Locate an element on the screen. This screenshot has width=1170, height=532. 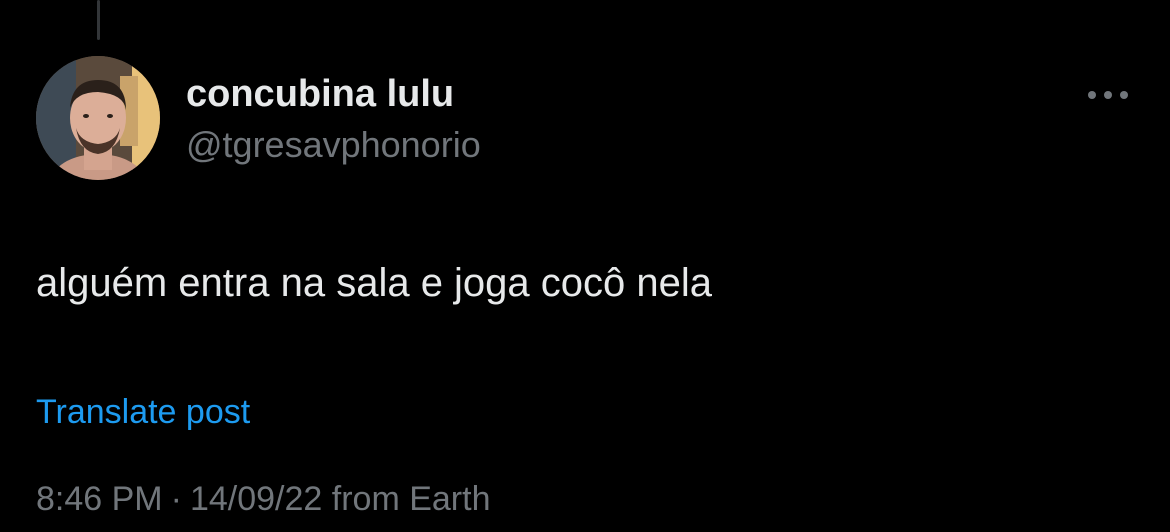
tweet-time: 8:46 PM is located at coordinates (99, 499).